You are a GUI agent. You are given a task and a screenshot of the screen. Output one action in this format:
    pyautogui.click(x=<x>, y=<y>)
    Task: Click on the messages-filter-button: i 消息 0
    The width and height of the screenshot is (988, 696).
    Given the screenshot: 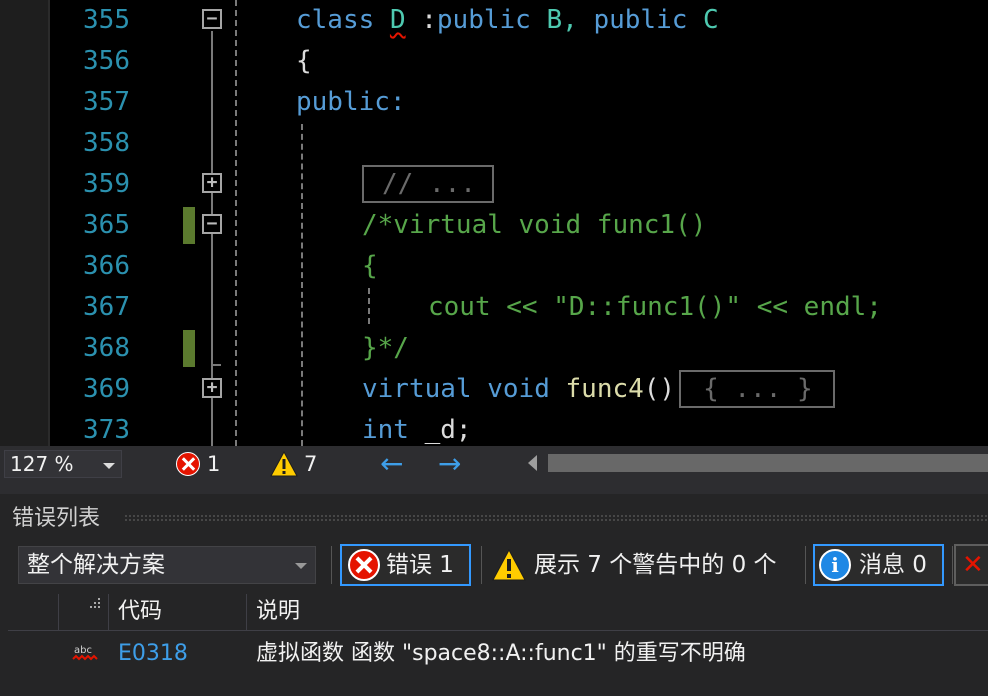 What is the action you would take?
    pyautogui.click(x=878, y=565)
    